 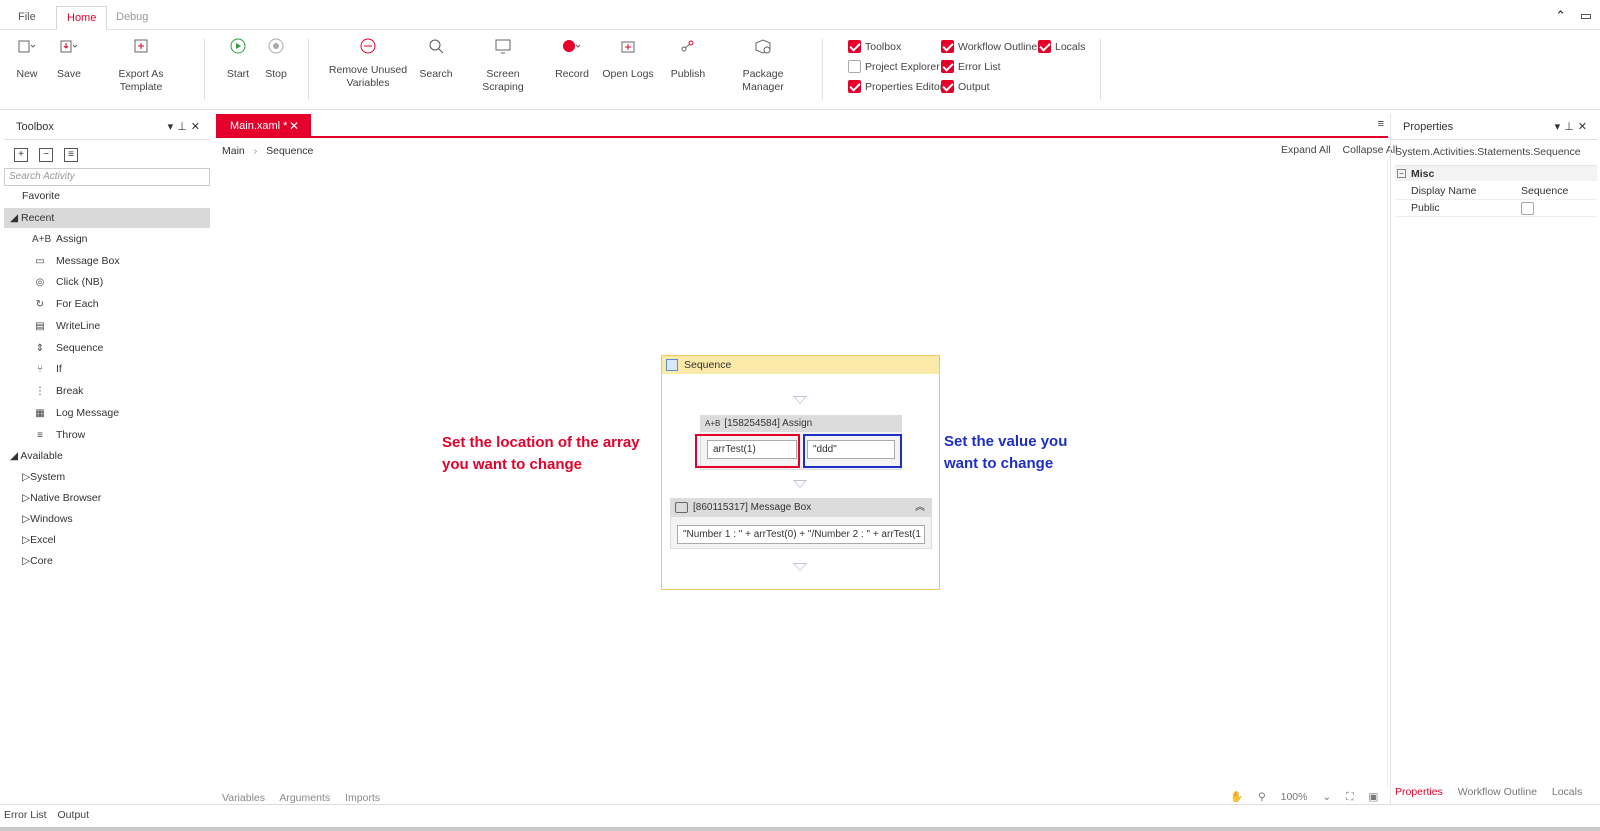 What do you see at coordinates (141, 66) in the screenshot?
I see `export-template-button: Export As Template` at bounding box center [141, 66].